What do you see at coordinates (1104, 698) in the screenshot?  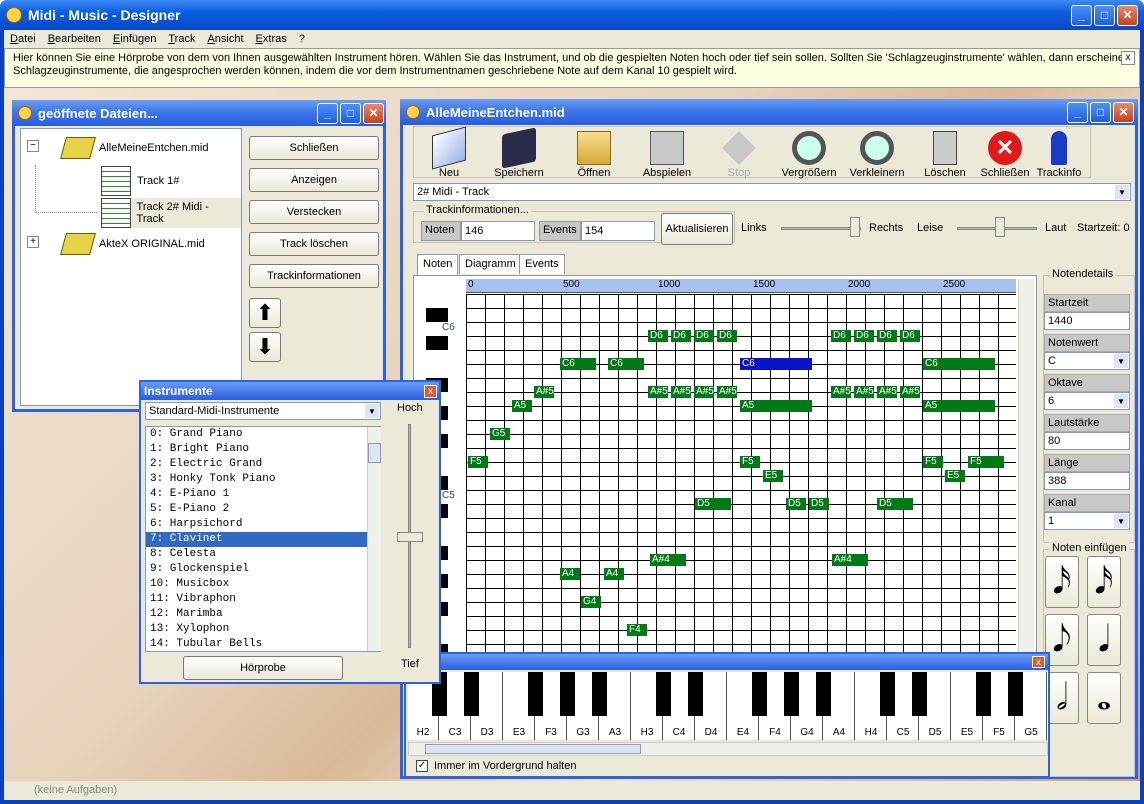 I see `note-insert-button: 𝅝` at bounding box center [1104, 698].